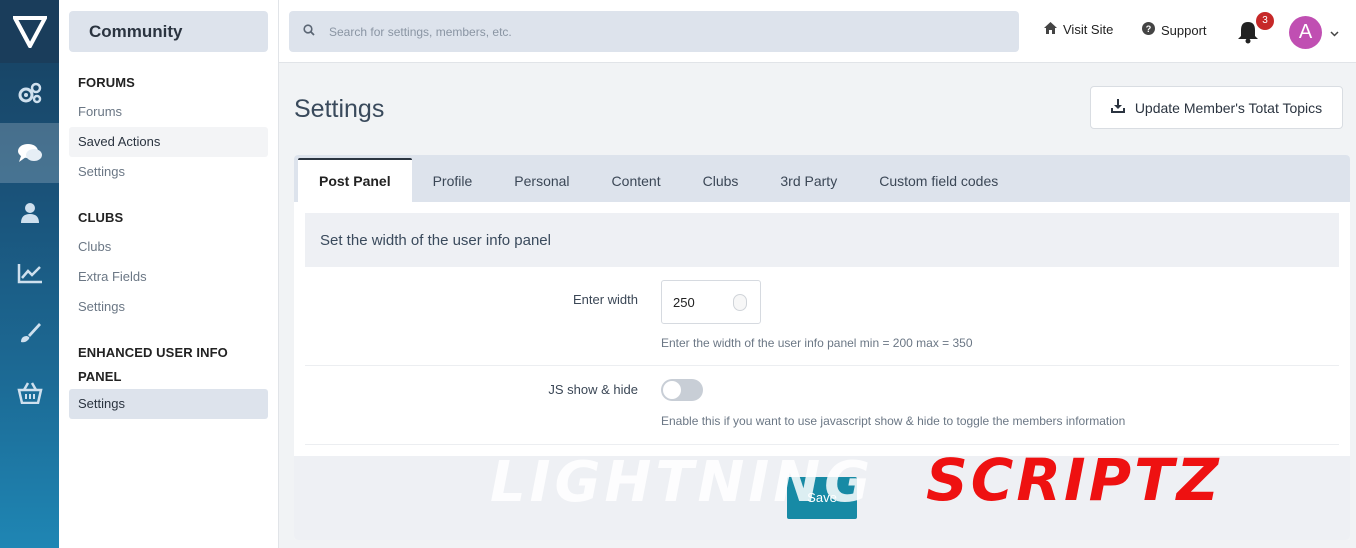 This screenshot has width=1356, height=548. I want to click on search-input: Search for settings, members, etc., so click(654, 31).